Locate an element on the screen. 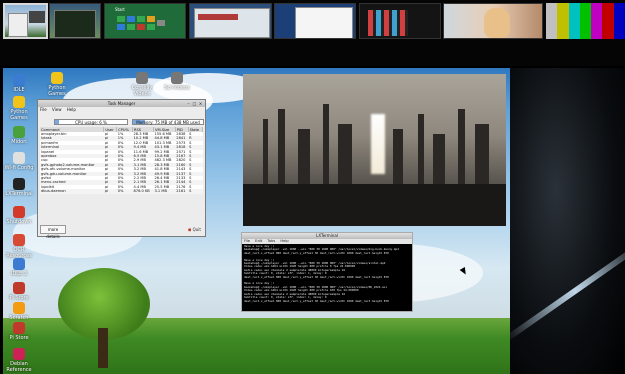  workspace-thumbnail-3: Start is located at coordinates (145, 21).